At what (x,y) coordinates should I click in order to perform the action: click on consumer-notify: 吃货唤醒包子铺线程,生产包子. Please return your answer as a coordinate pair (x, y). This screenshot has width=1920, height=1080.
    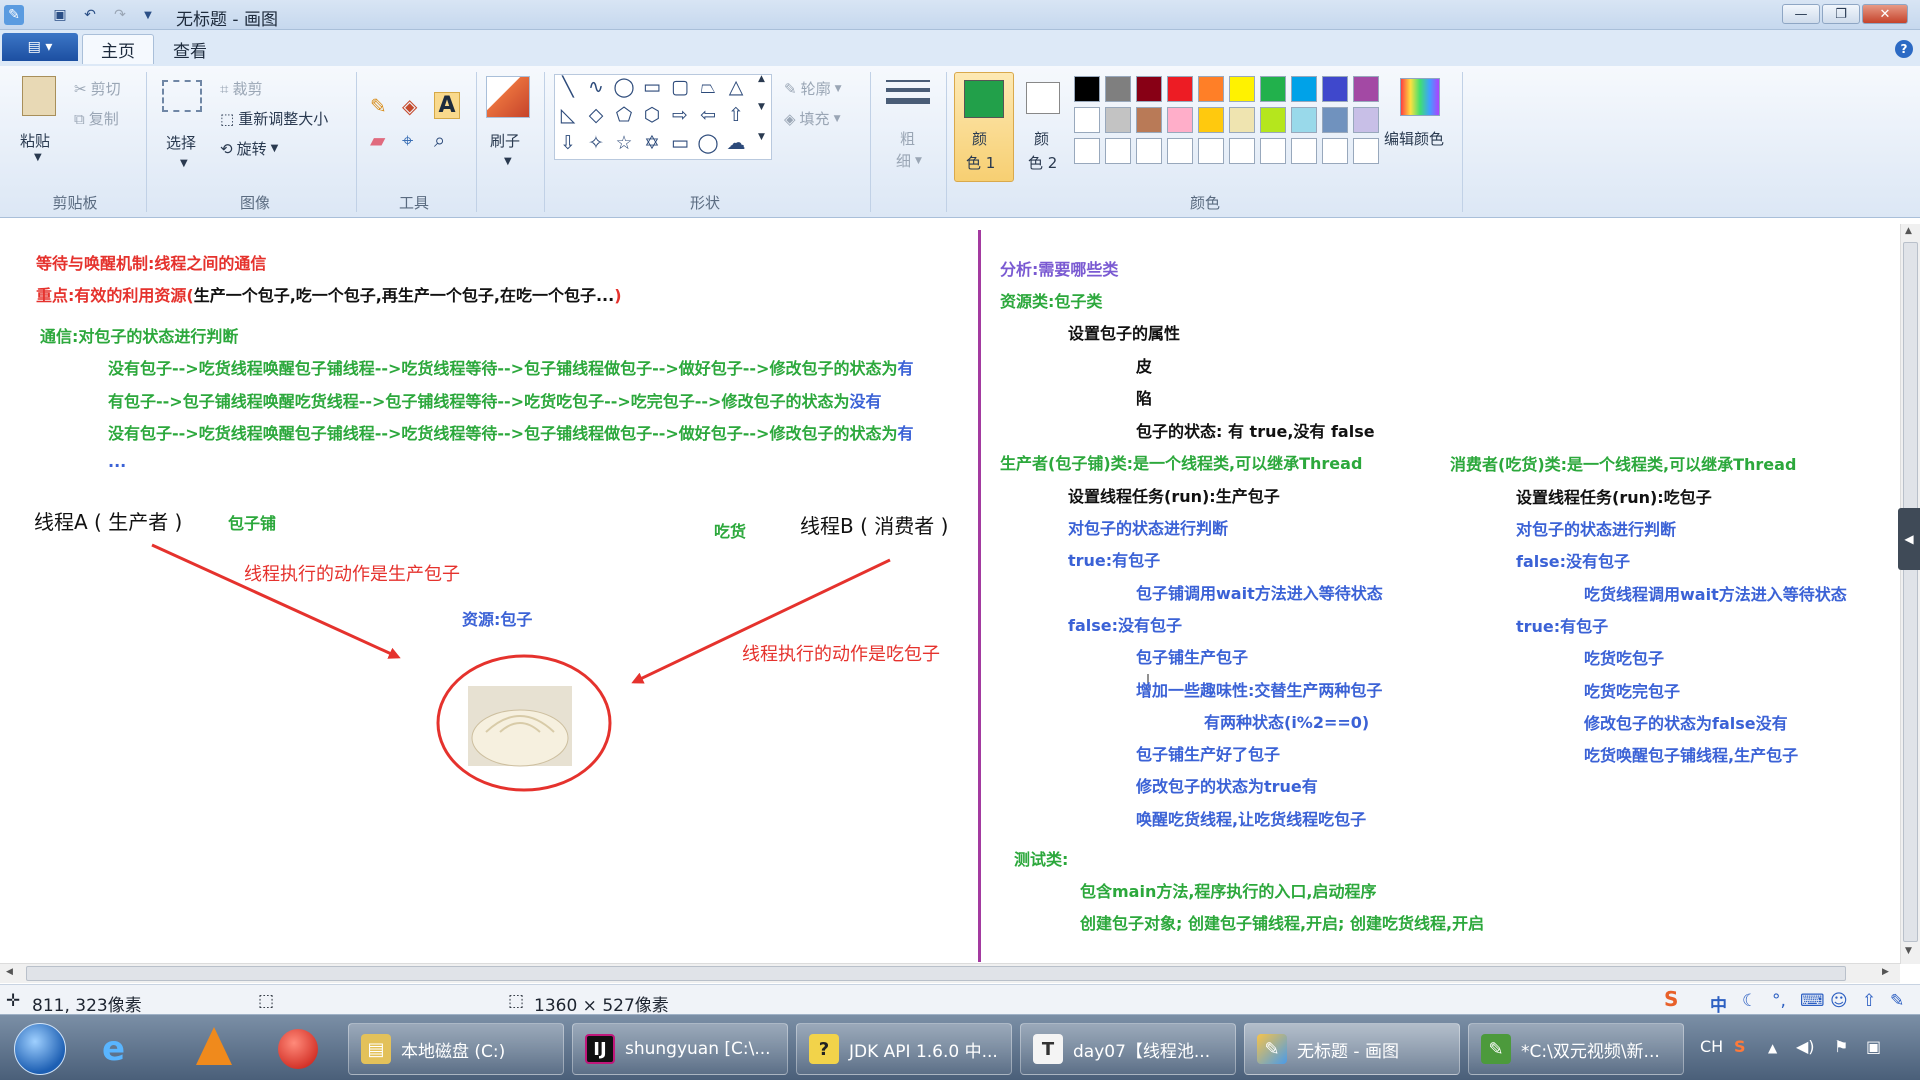
    Looking at the image, I should click on (1691, 755).